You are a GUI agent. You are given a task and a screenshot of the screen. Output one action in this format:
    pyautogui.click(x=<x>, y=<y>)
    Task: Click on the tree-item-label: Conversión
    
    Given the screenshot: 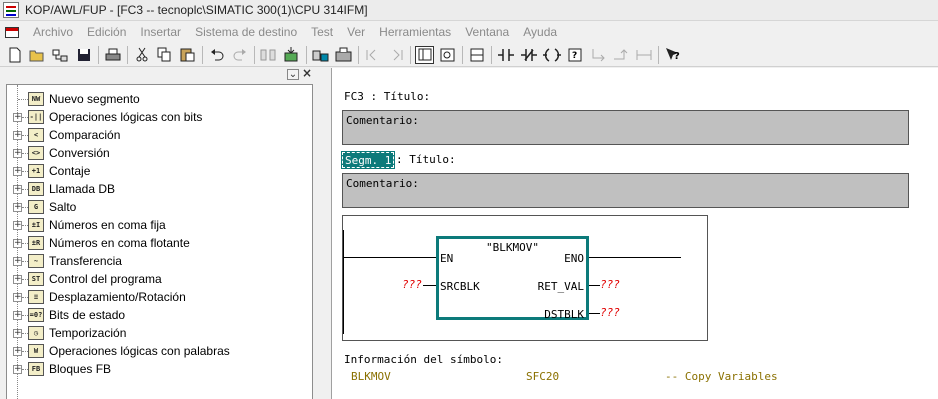 What is the action you would take?
    pyautogui.click(x=79, y=153)
    